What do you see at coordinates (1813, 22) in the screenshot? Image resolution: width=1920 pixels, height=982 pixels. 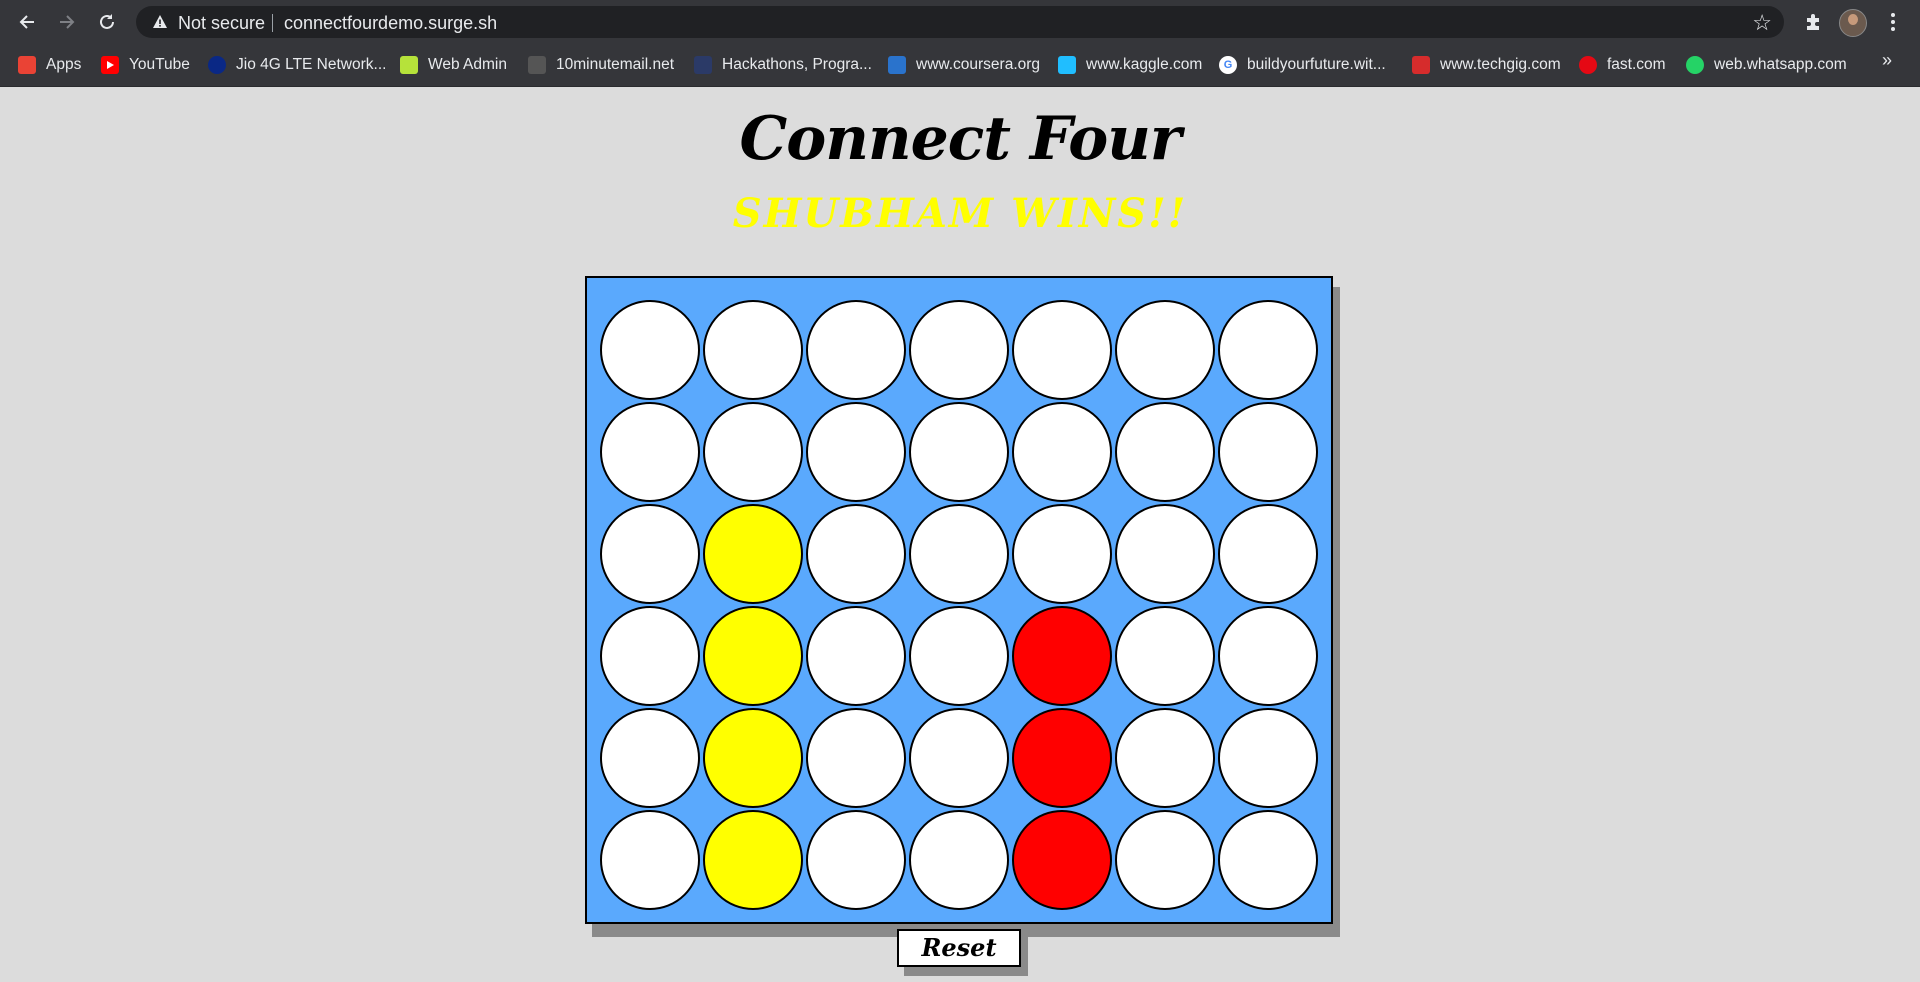 I see `extensions-icon` at bounding box center [1813, 22].